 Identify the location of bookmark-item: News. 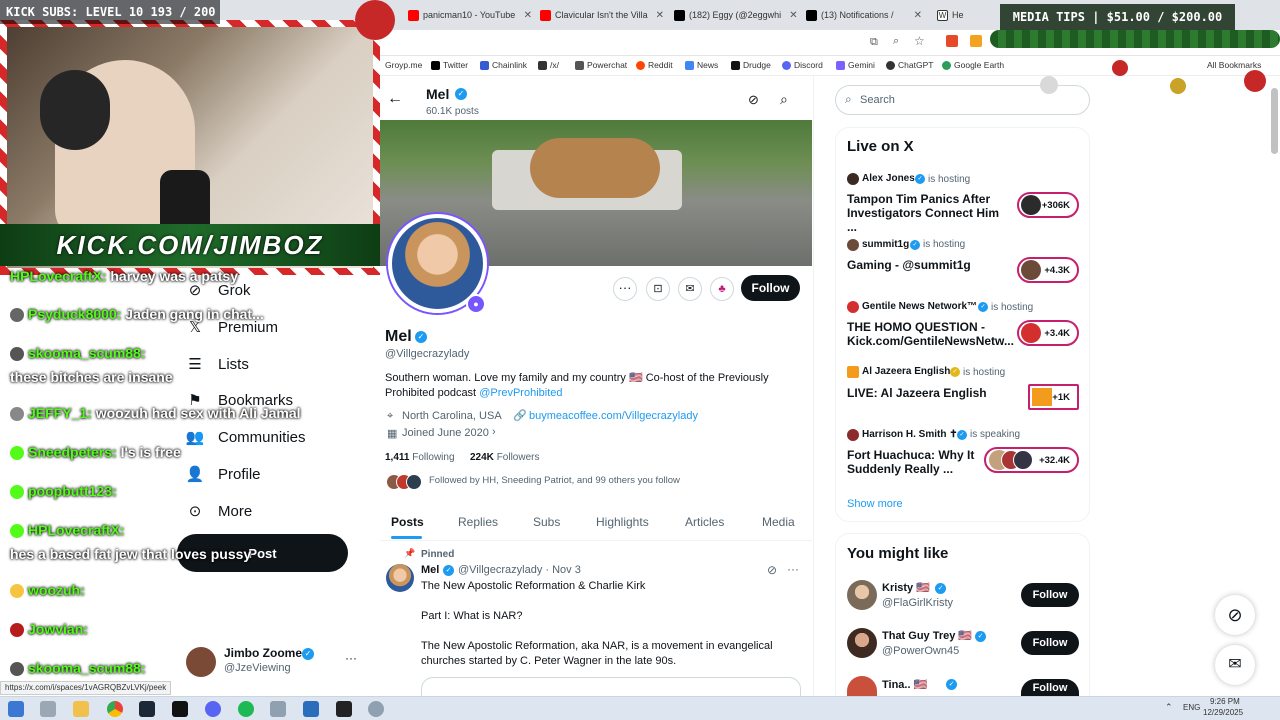
(701, 65).